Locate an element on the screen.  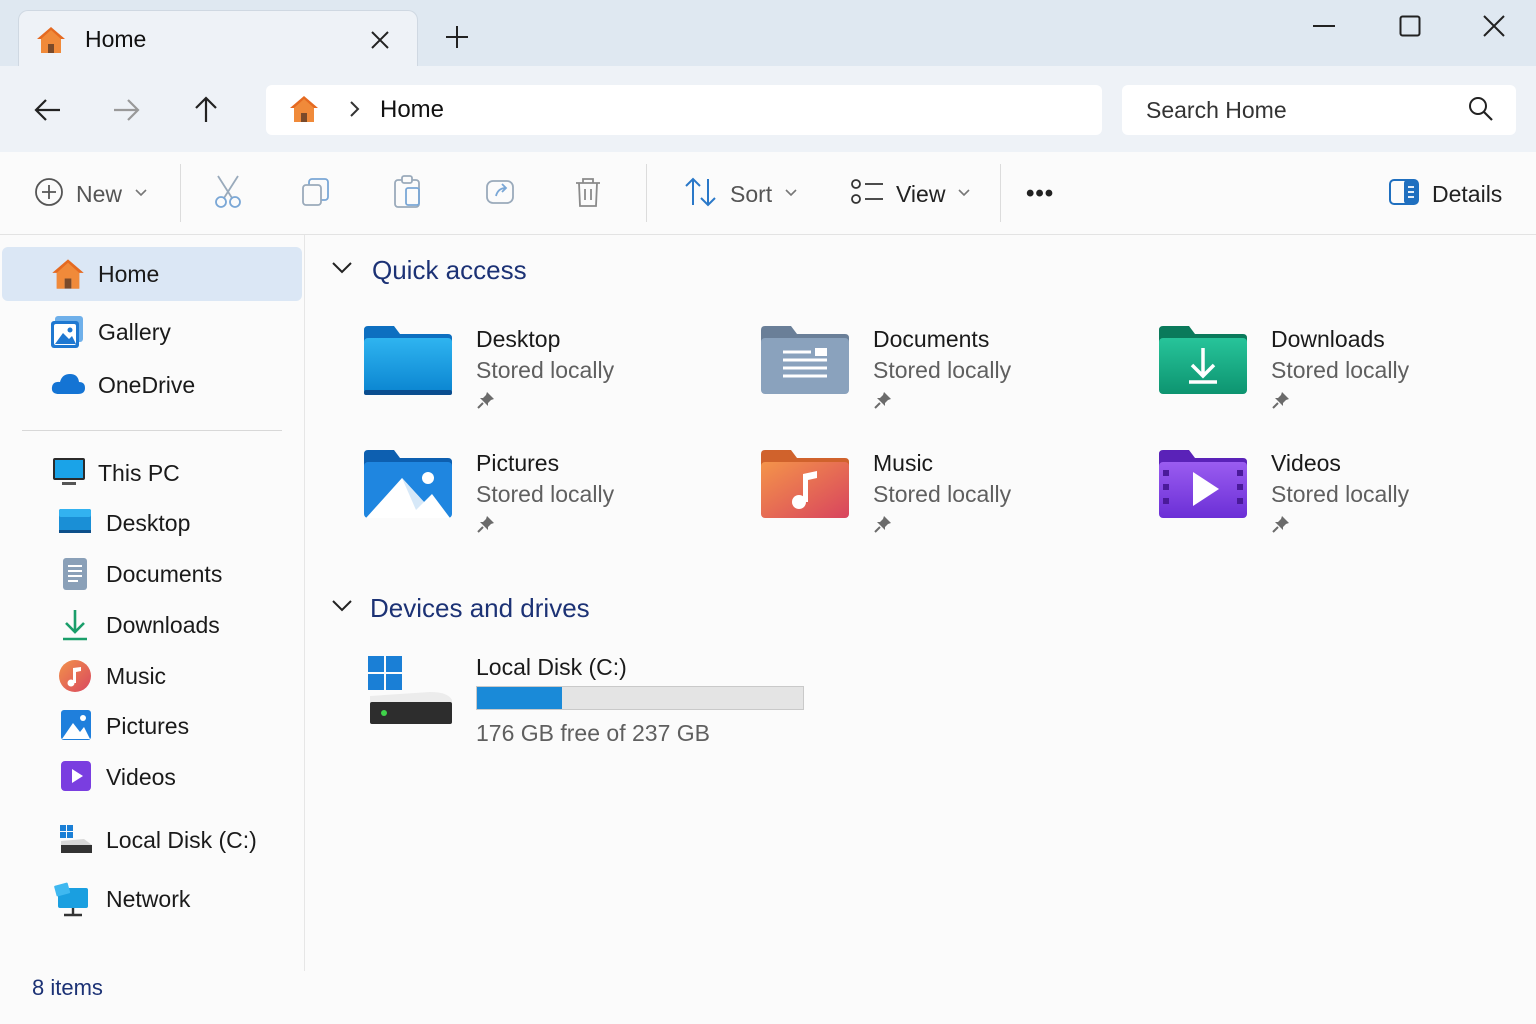
drive-icon is located at coordinates (76, 841).